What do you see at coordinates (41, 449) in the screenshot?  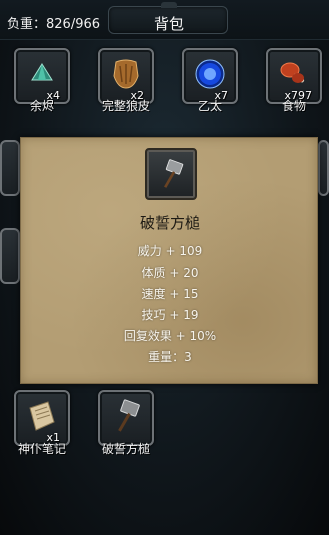 I see `item-name: 神仆笔记` at bounding box center [41, 449].